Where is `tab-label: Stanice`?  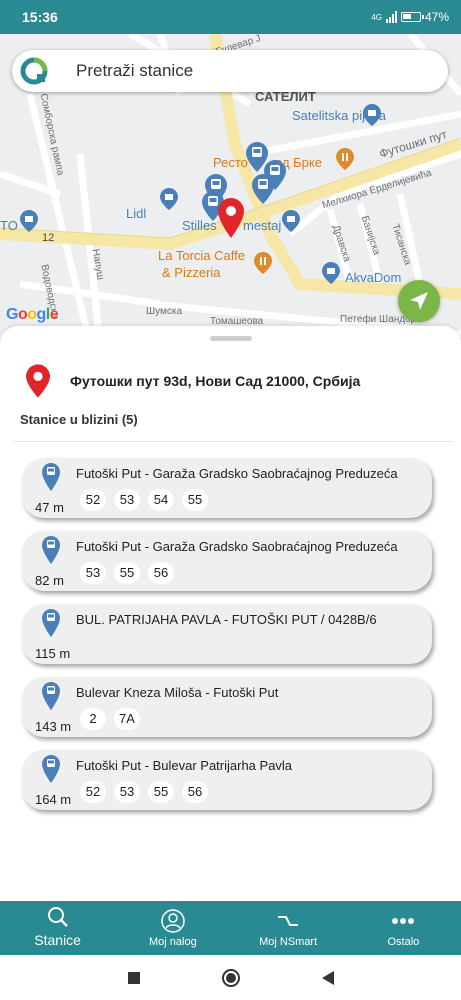
tab-label: Stanice is located at coordinates (57, 940).